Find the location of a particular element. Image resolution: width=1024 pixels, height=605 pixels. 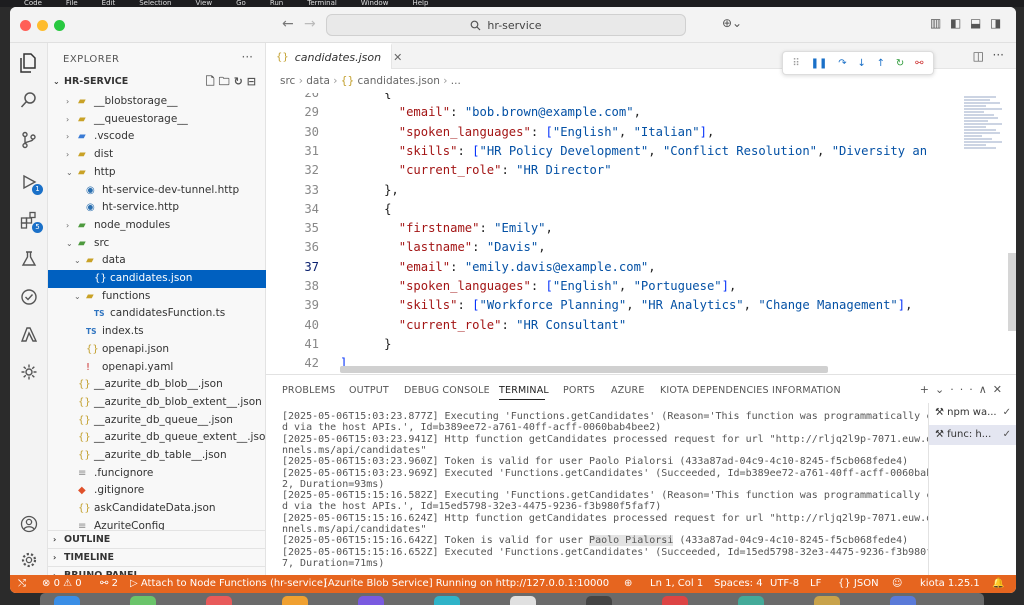

tree-item: {} askCandidateData.json is located at coordinates (157, 509).